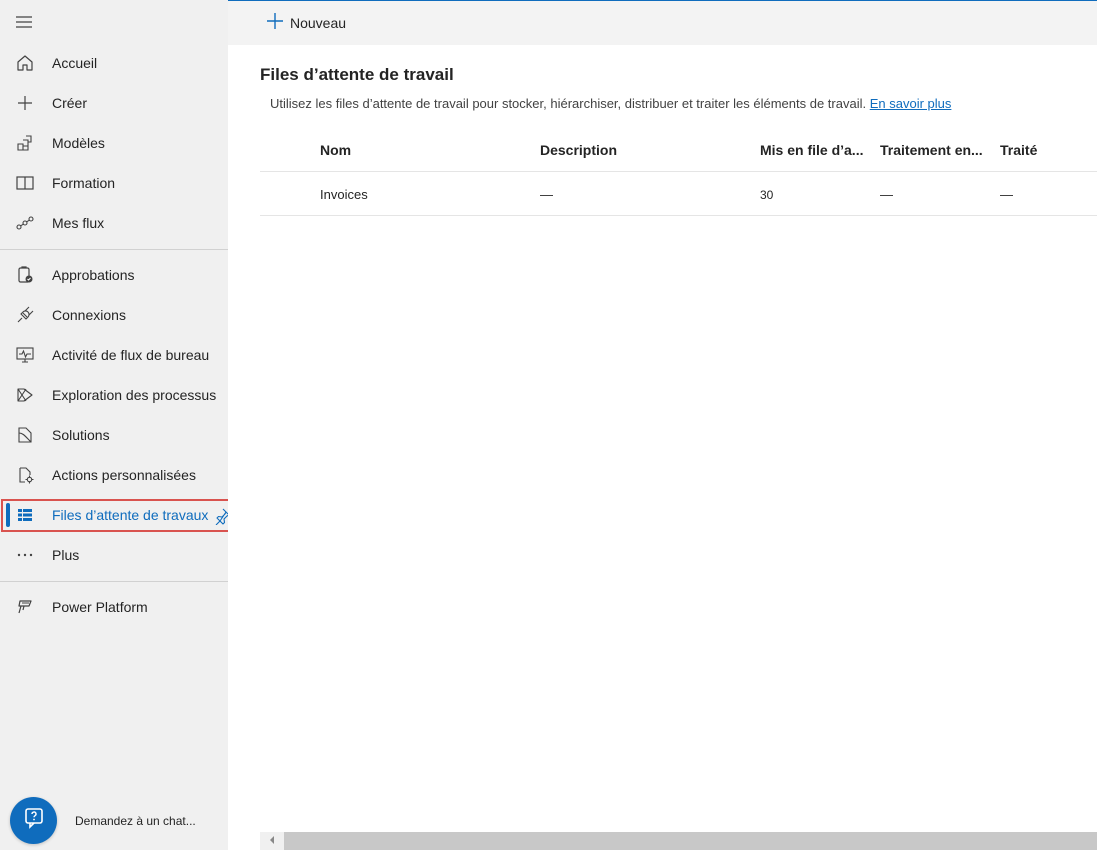 The image size is (1097, 850). I want to click on sidebar-item-label: Mes flux, so click(78, 223).